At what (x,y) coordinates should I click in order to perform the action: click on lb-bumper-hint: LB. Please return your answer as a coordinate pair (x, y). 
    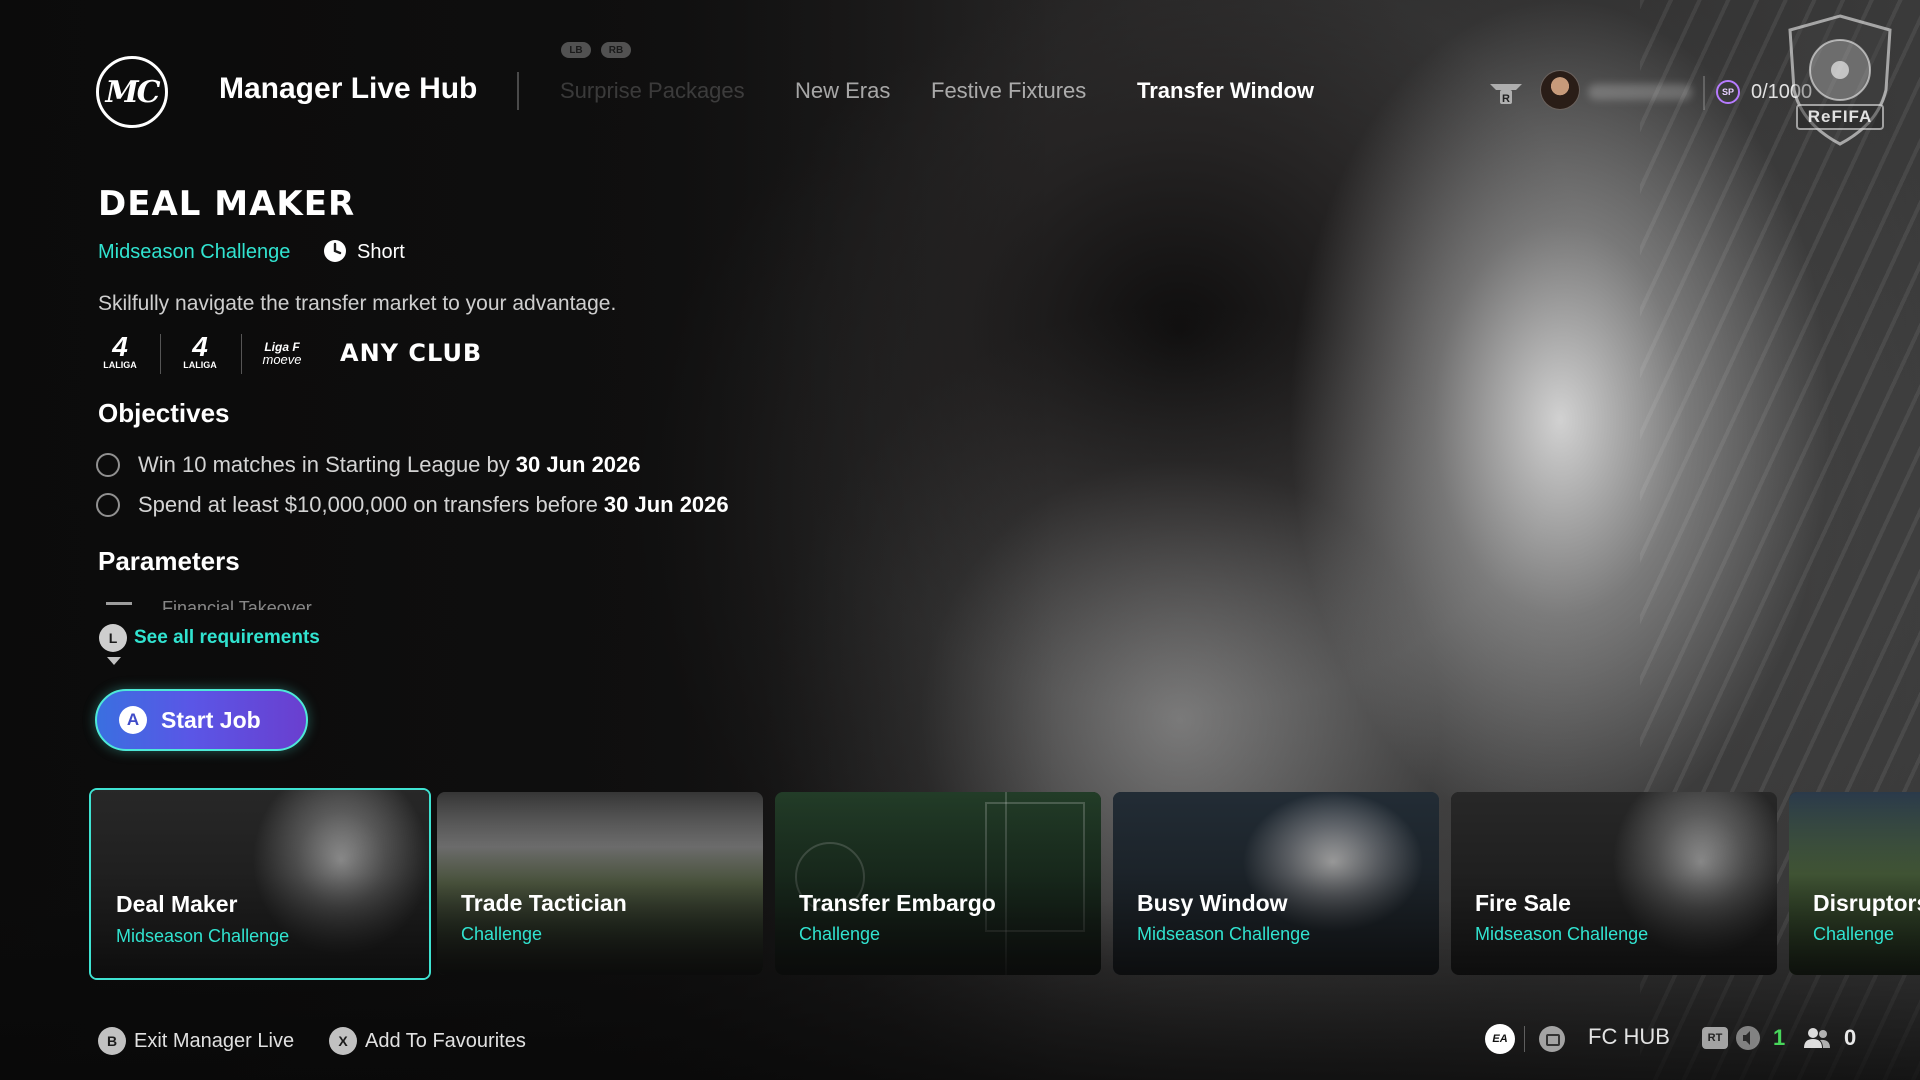
    Looking at the image, I should click on (576, 50).